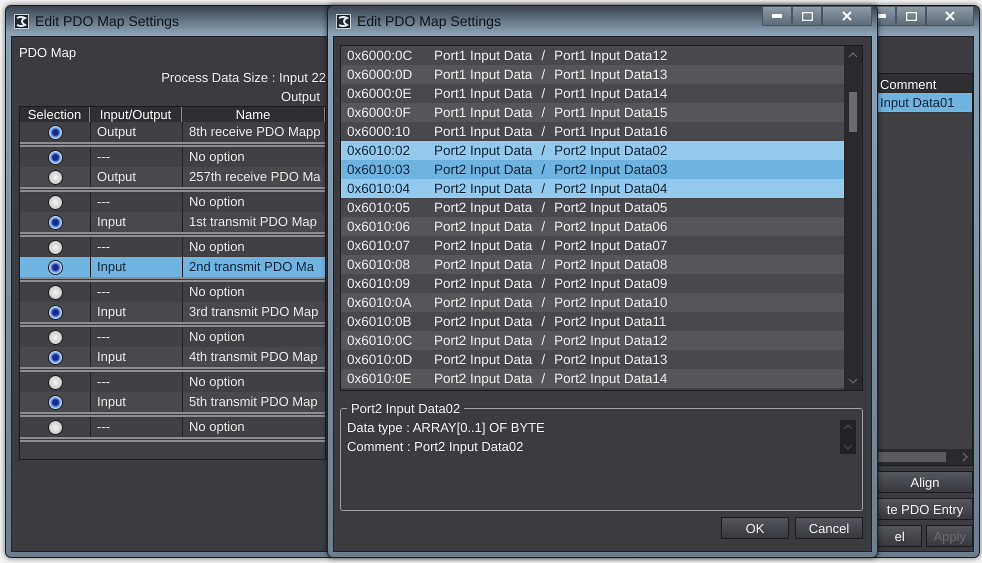 This screenshot has height=563, width=982. Describe the element at coordinates (592, 112) in the screenshot. I see `list-item: 0x6000:0F Port1 Input Data / Port1 Input Data15` at that location.